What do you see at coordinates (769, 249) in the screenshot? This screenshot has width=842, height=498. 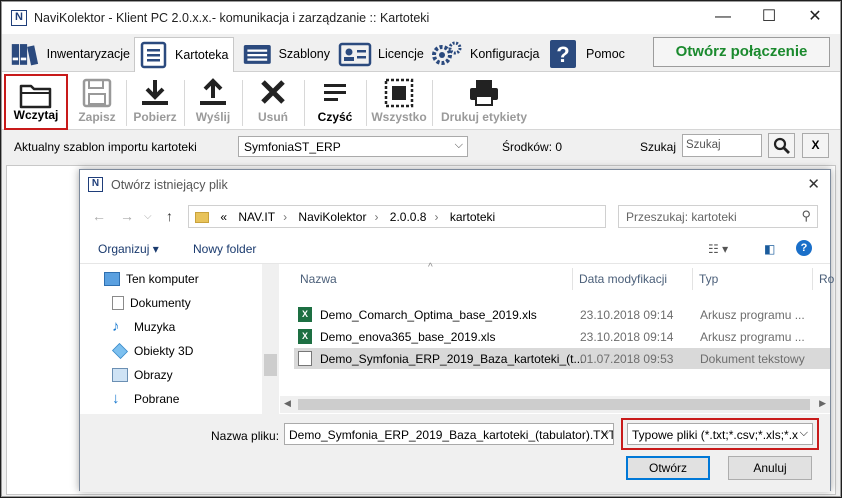 I see `preview-pane-icon: ◧` at bounding box center [769, 249].